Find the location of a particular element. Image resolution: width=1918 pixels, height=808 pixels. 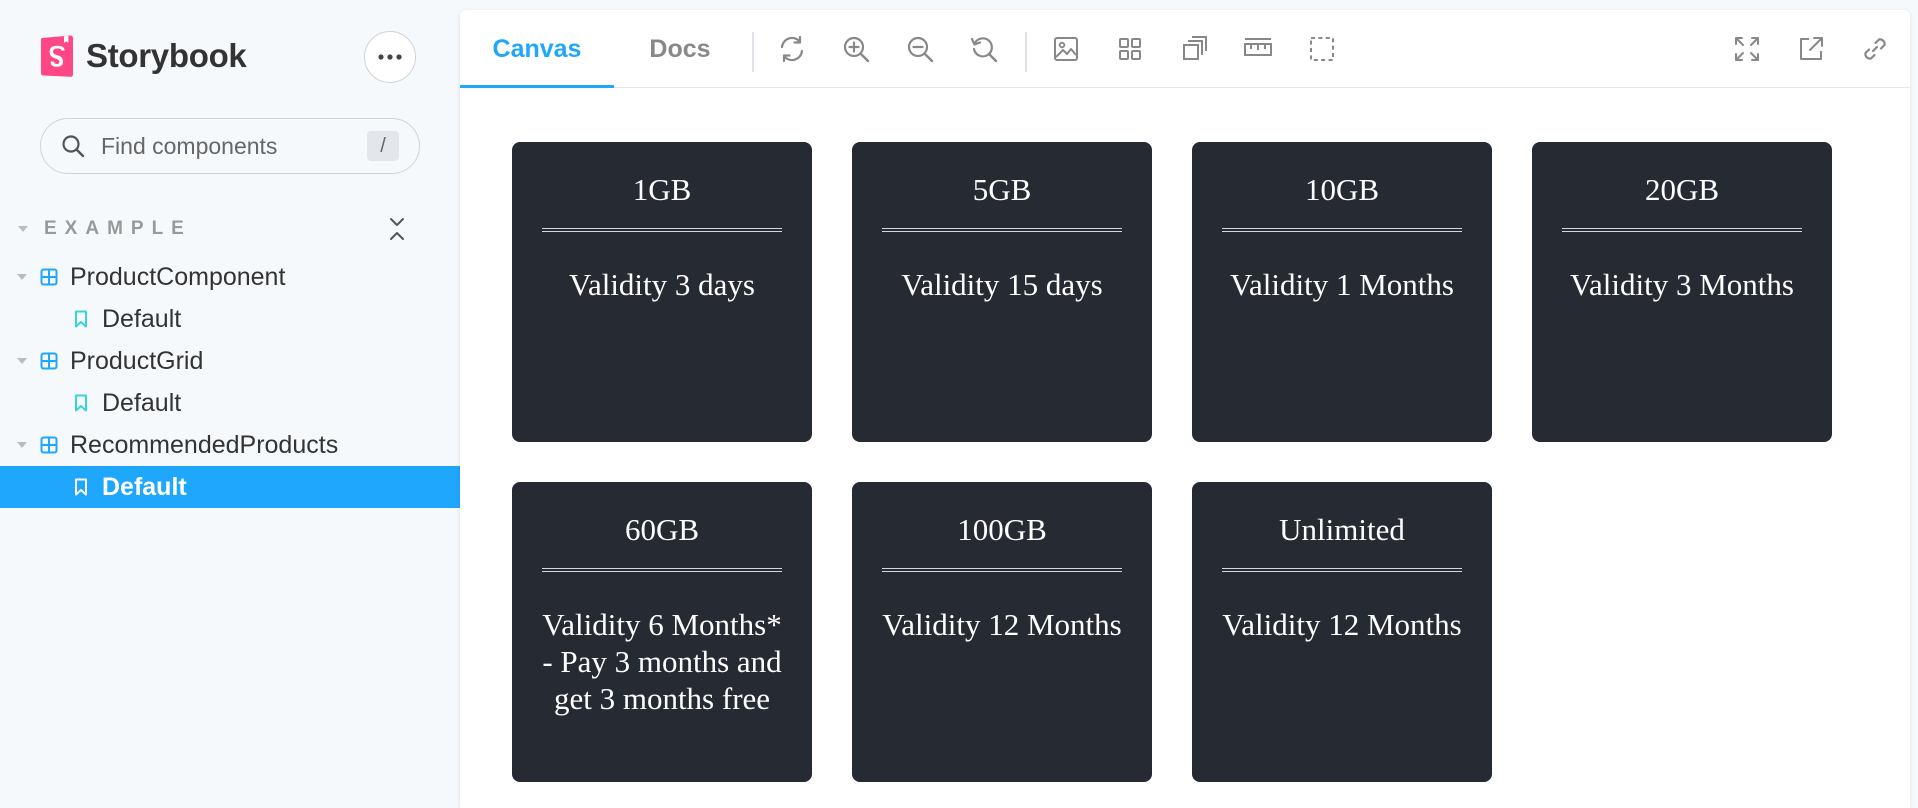

card-description: Validity 3 days is located at coordinates (662, 284).